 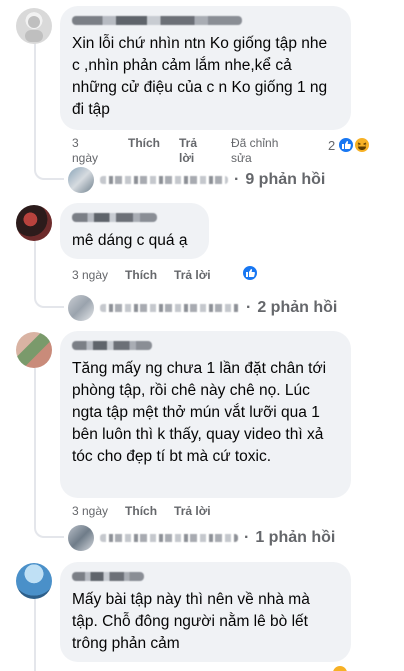 I want to click on comment-text: mê dáng c quá ạ, so click(x=130, y=240).